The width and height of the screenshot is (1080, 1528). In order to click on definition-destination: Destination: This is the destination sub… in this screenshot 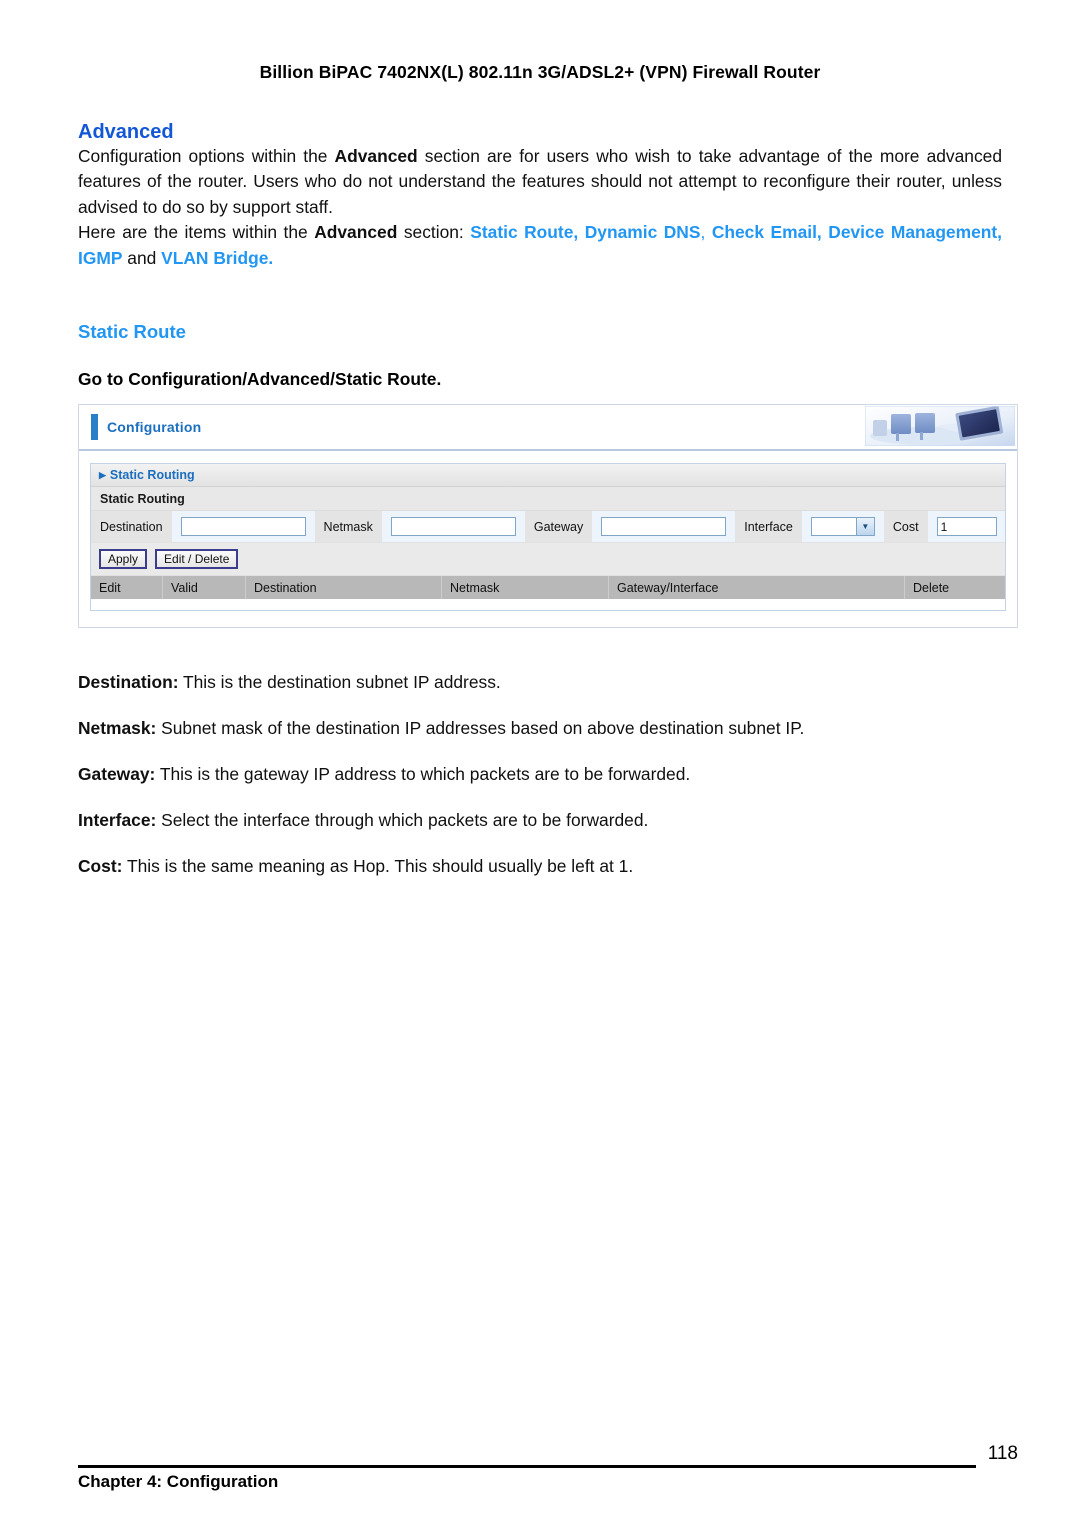, I will do `click(540, 682)`.